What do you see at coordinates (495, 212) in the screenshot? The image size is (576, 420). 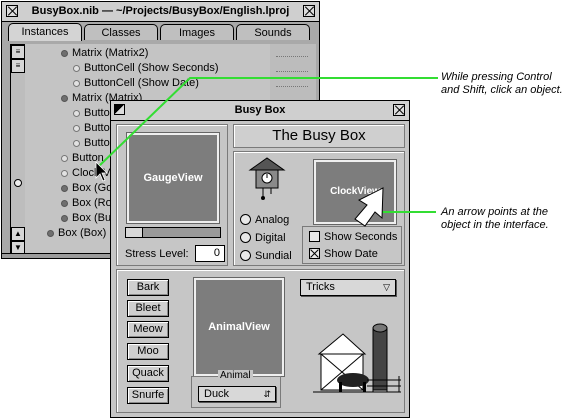 I see `annotation-bottom-line1: An arrow points at the` at bounding box center [495, 212].